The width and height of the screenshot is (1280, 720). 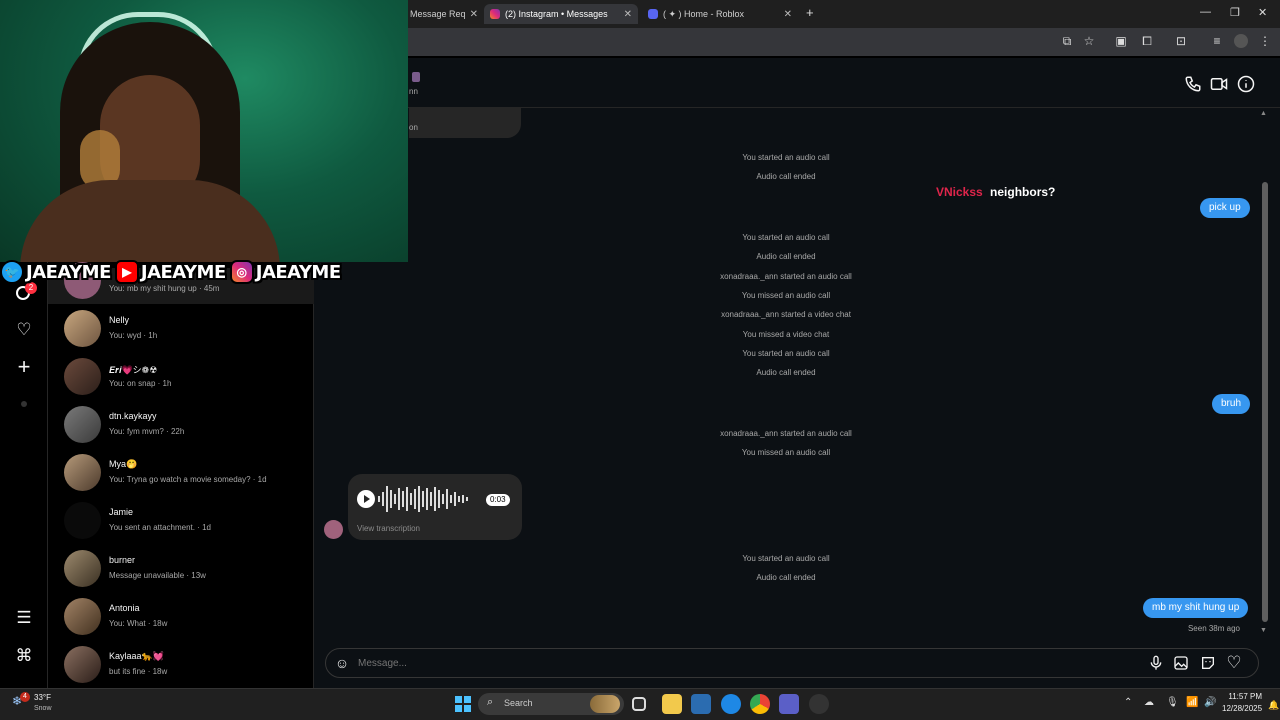 What do you see at coordinates (819, 704) in the screenshot?
I see `obs-icon` at bounding box center [819, 704].